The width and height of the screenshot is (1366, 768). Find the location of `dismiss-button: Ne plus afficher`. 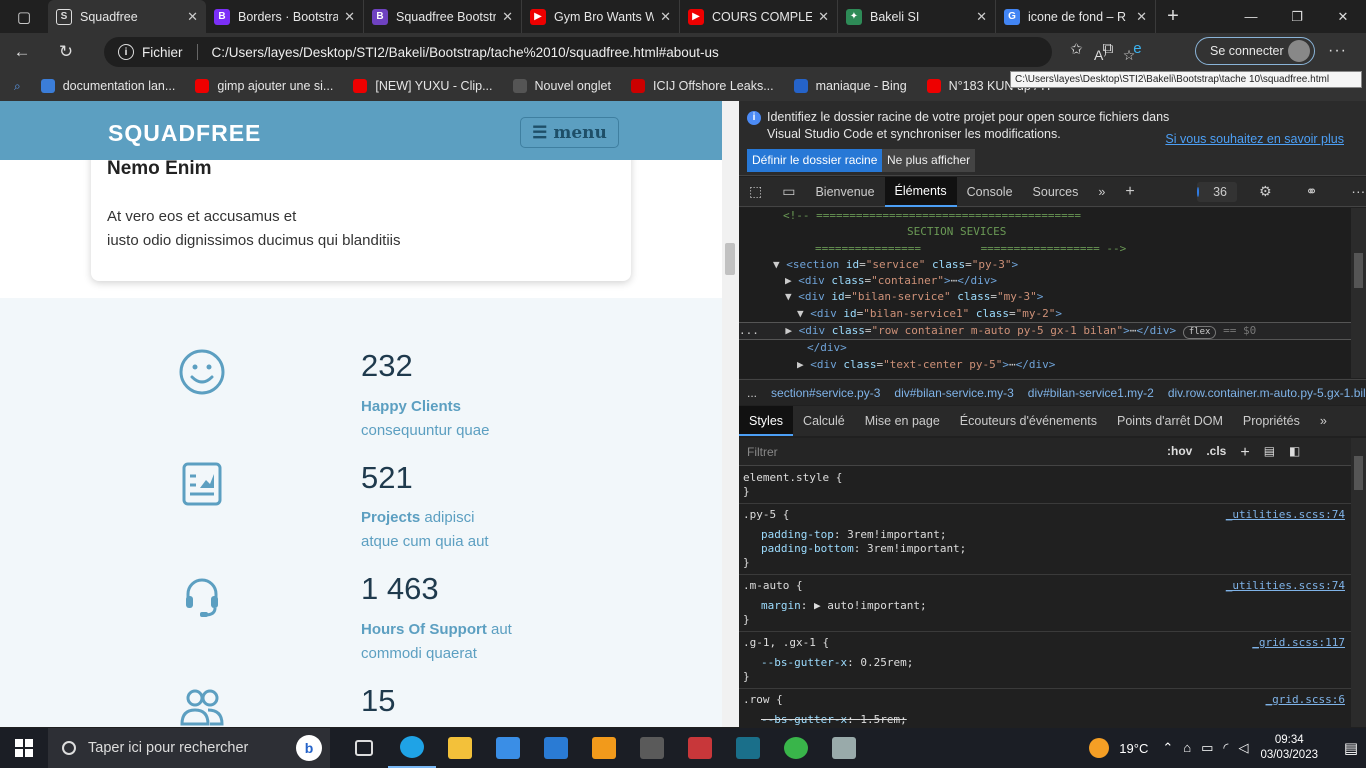

dismiss-button: Ne plus afficher is located at coordinates (929, 160).